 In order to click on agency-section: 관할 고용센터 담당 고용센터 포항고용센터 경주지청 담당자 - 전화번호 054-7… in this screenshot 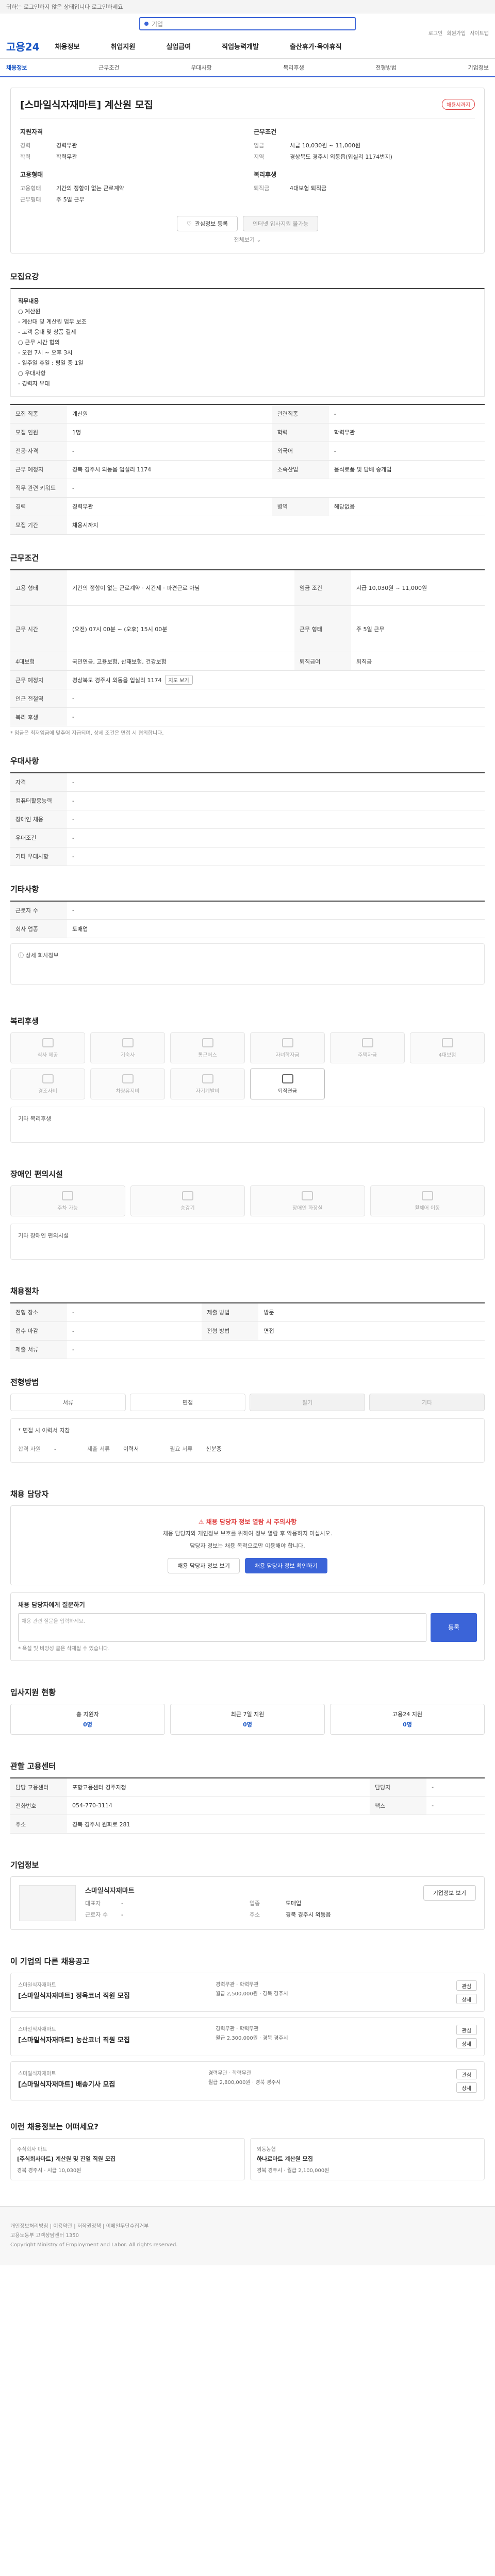, I will do `click(247, 1797)`.